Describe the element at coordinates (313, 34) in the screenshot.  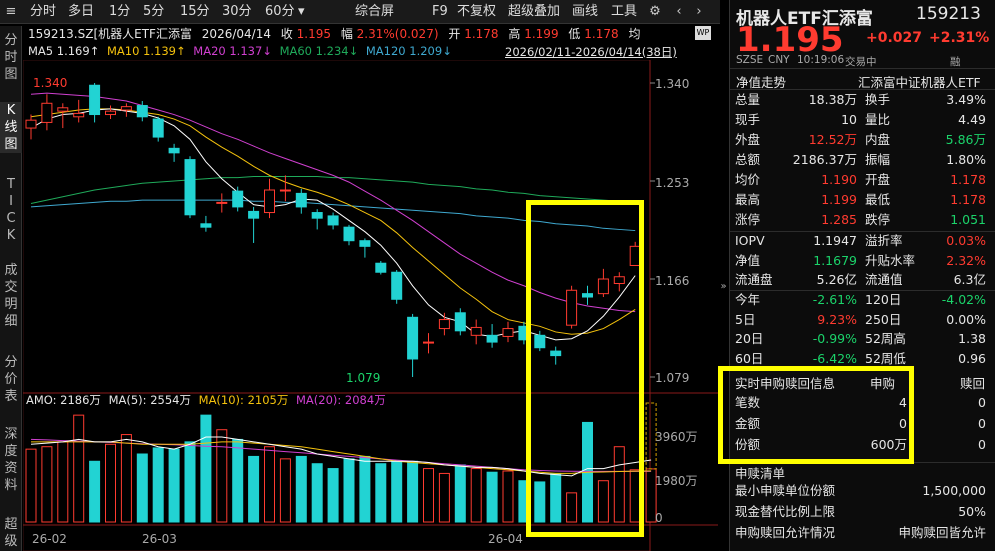
I see `close-value: 1.195` at that location.